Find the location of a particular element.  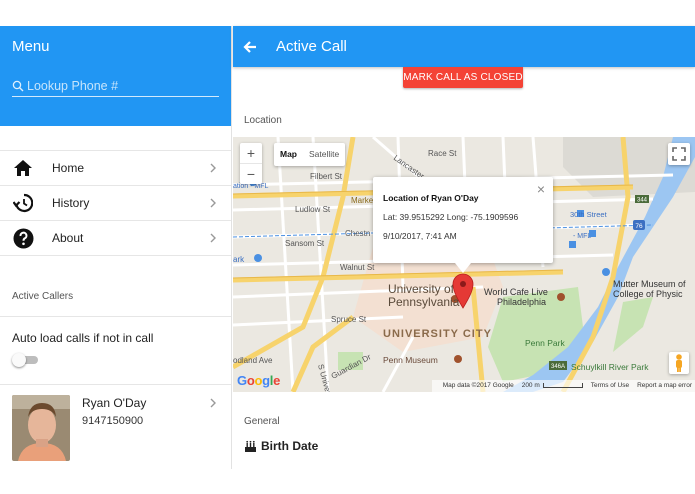

sidebar-item-label: About is located at coordinates (68, 238).